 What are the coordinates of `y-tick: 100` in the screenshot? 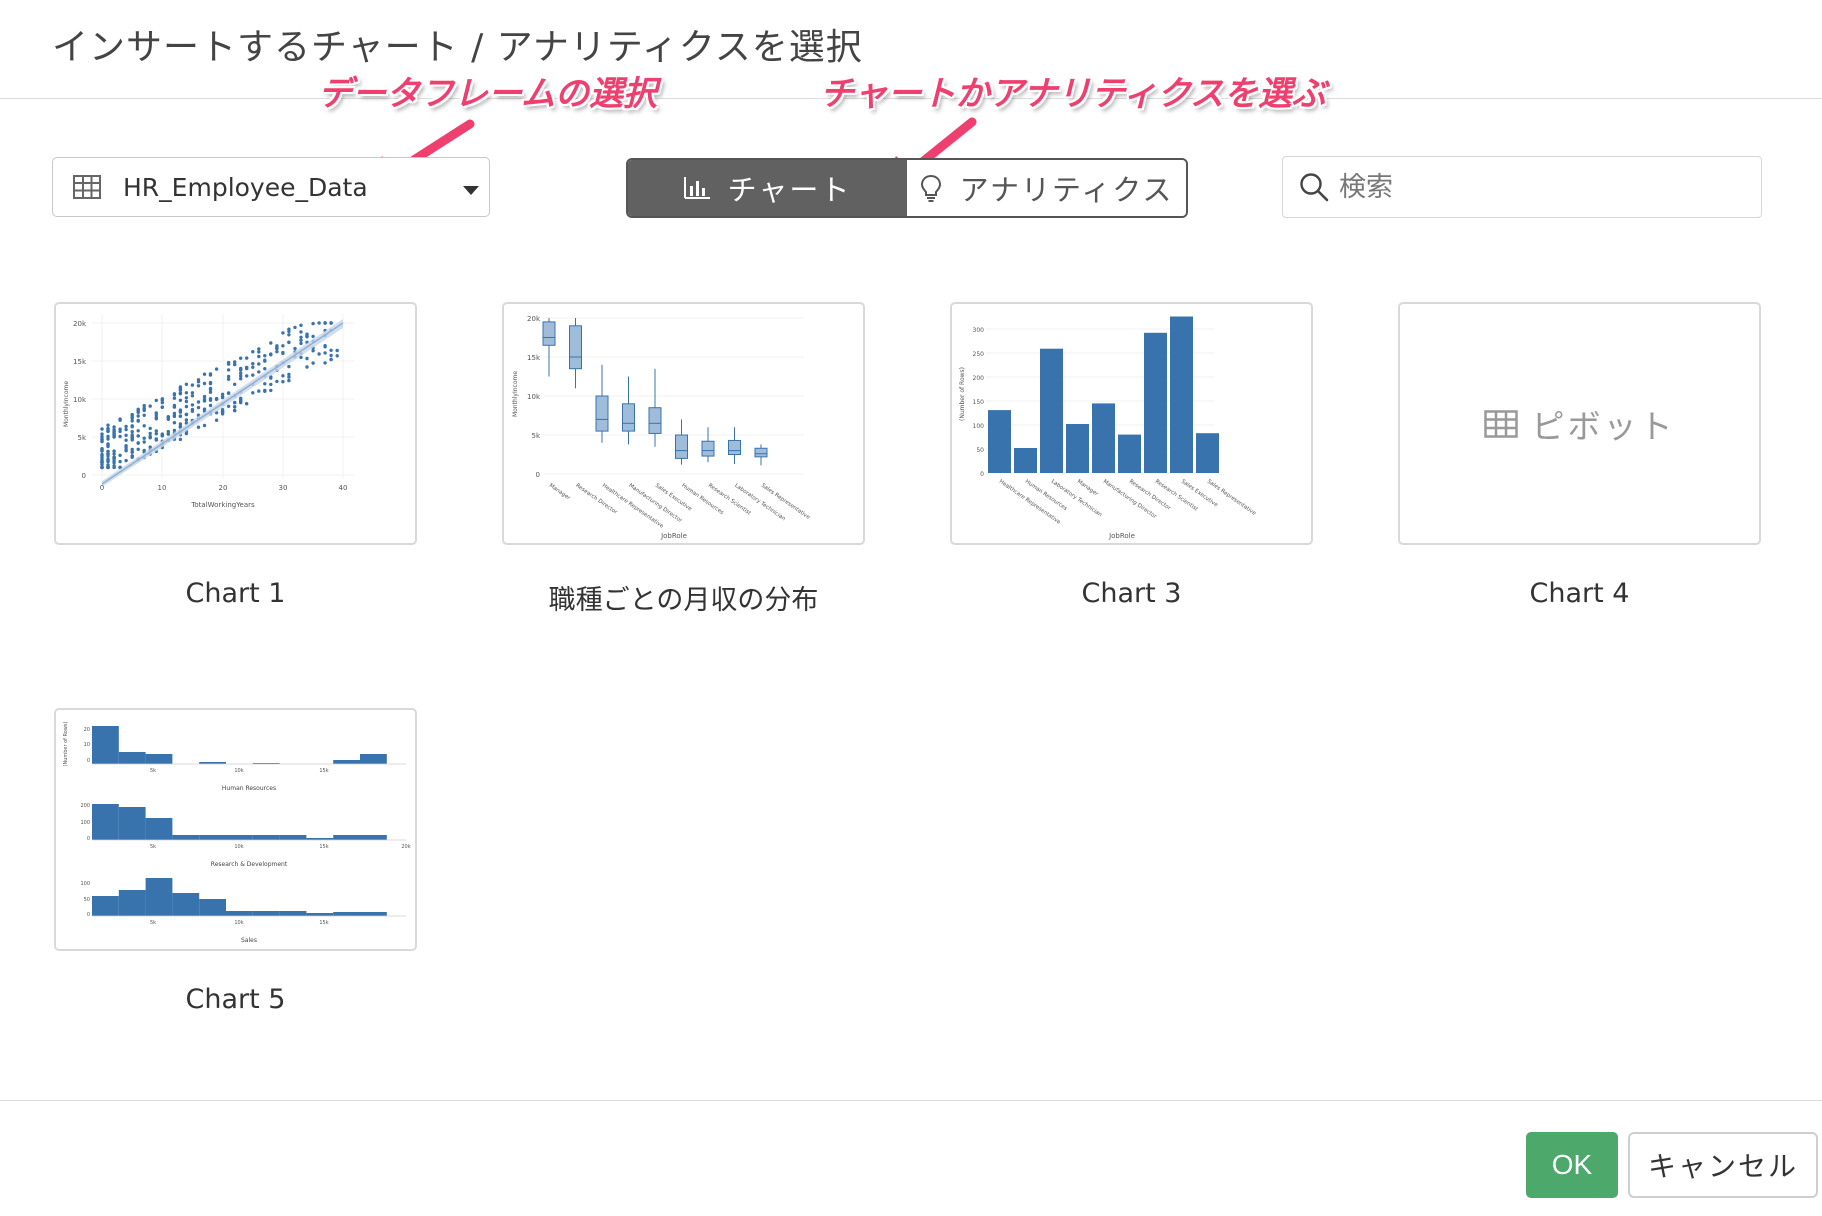 It's located at (85, 823).